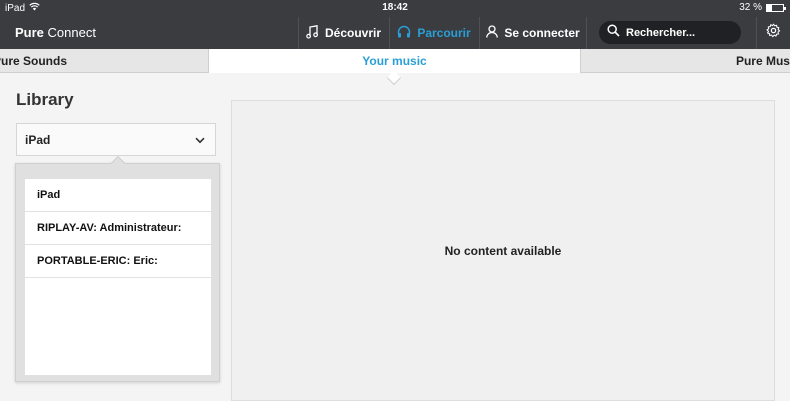 This screenshot has width=790, height=401. I want to click on battery-percent: 32 %, so click(750, 7).